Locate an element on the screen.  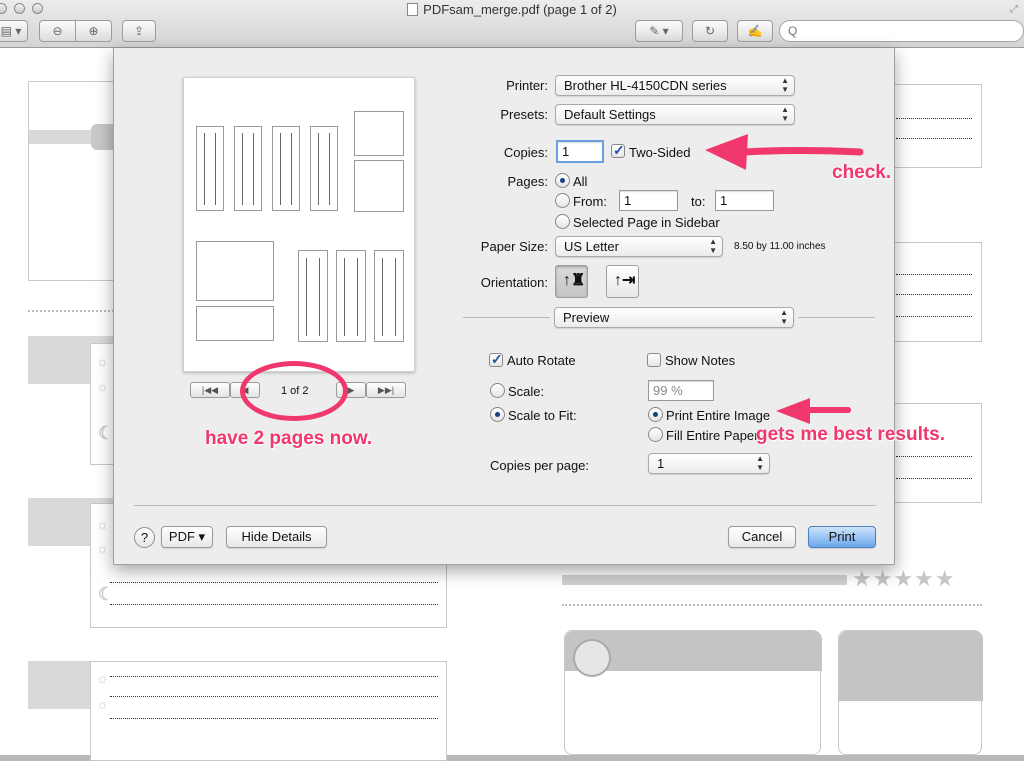
edit-icon: ✍ is located at coordinates (755, 31).